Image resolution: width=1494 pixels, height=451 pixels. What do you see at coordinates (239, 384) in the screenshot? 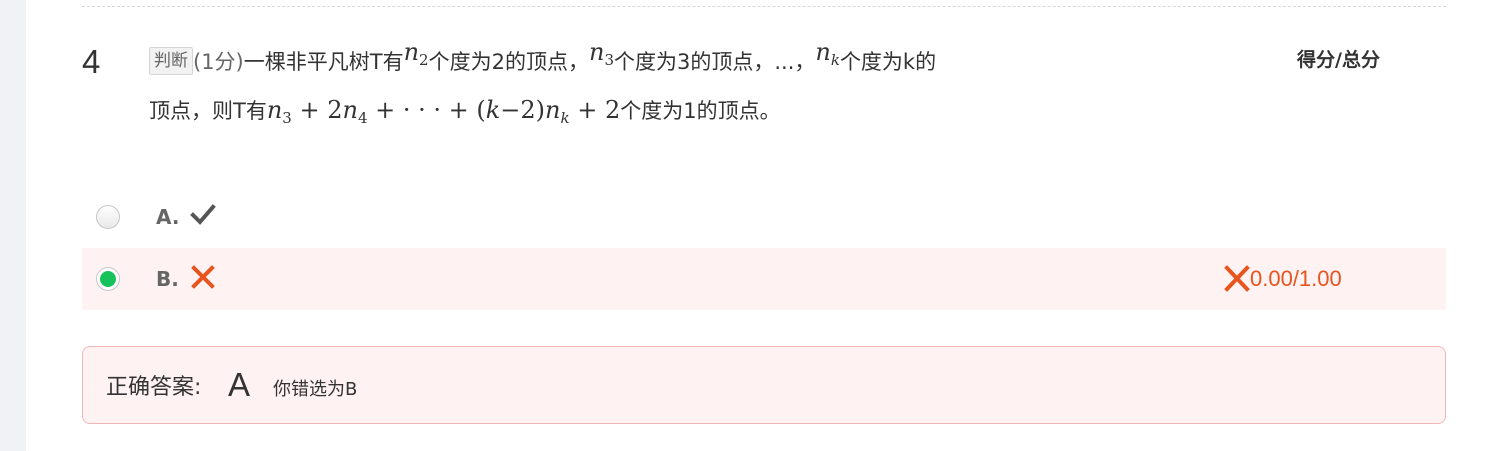
I see `correct-answer-value: A` at bounding box center [239, 384].